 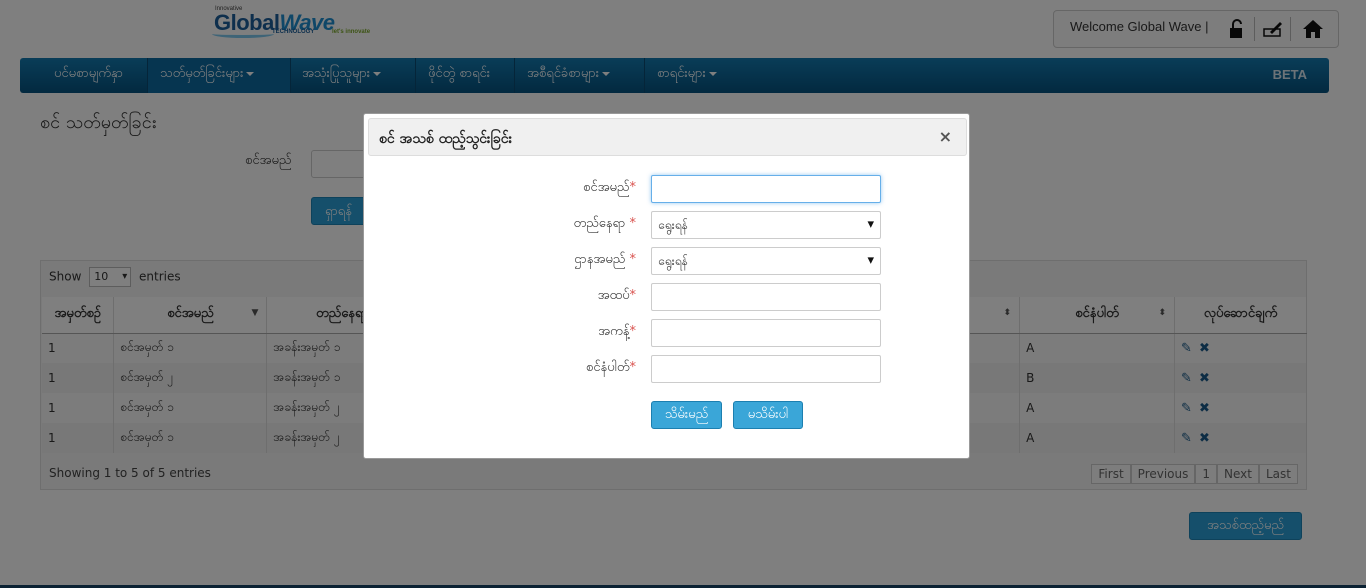 What do you see at coordinates (606, 187) in the screenshot?
I see `shelf-name-label-text: စင်အမည်` at bounding box center [606, 187].